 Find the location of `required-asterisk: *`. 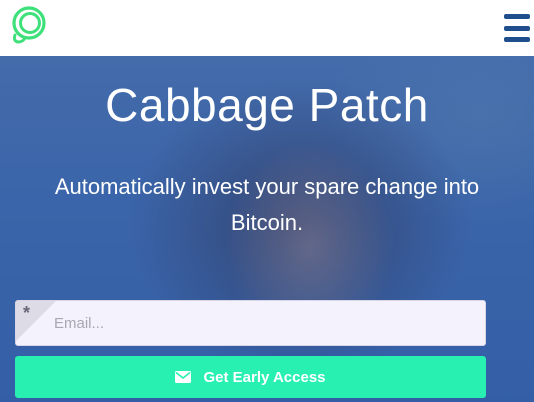

required-asterisk: * is located at coordinates (27, 313).